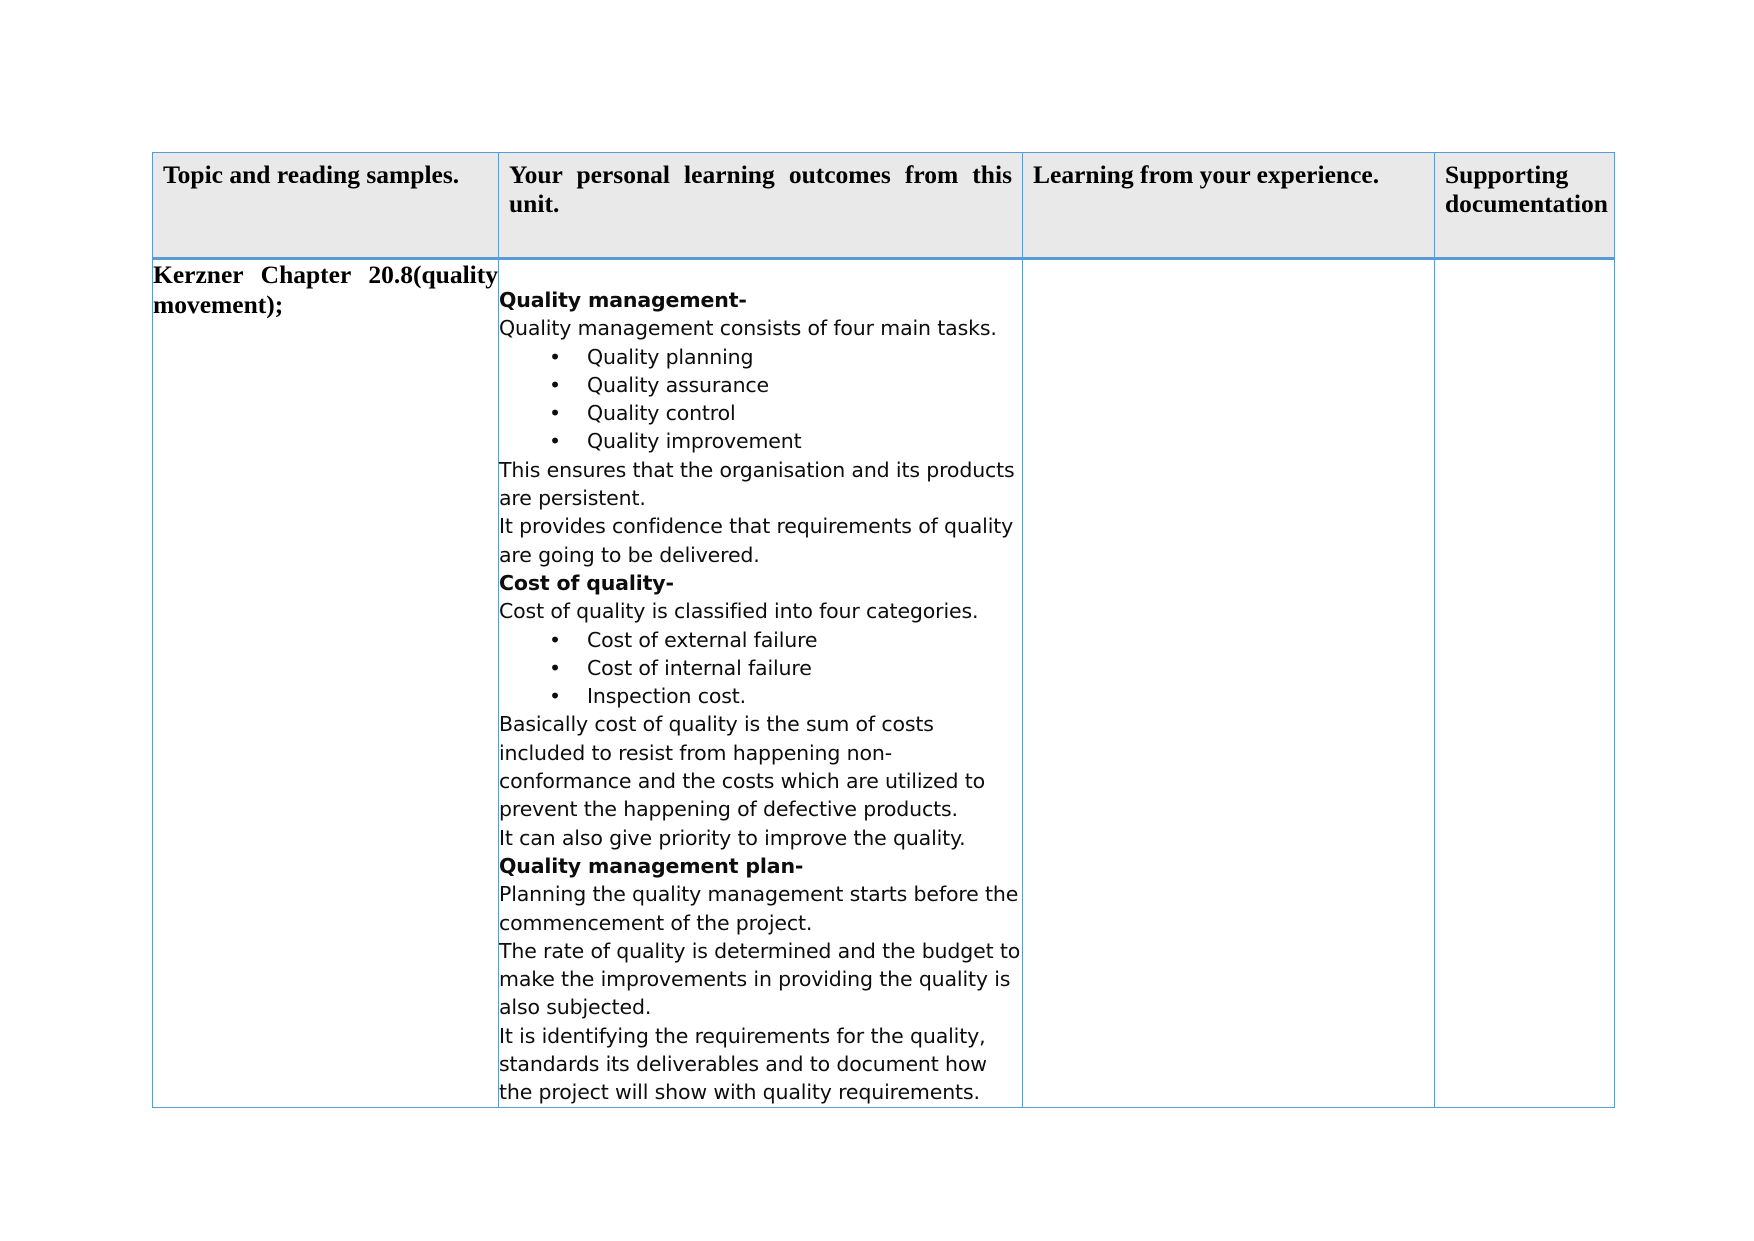 The width and height of the screenshot is (1754, 1241). I want to click on list-item: • Cost of internal failure, so click(760, 668).